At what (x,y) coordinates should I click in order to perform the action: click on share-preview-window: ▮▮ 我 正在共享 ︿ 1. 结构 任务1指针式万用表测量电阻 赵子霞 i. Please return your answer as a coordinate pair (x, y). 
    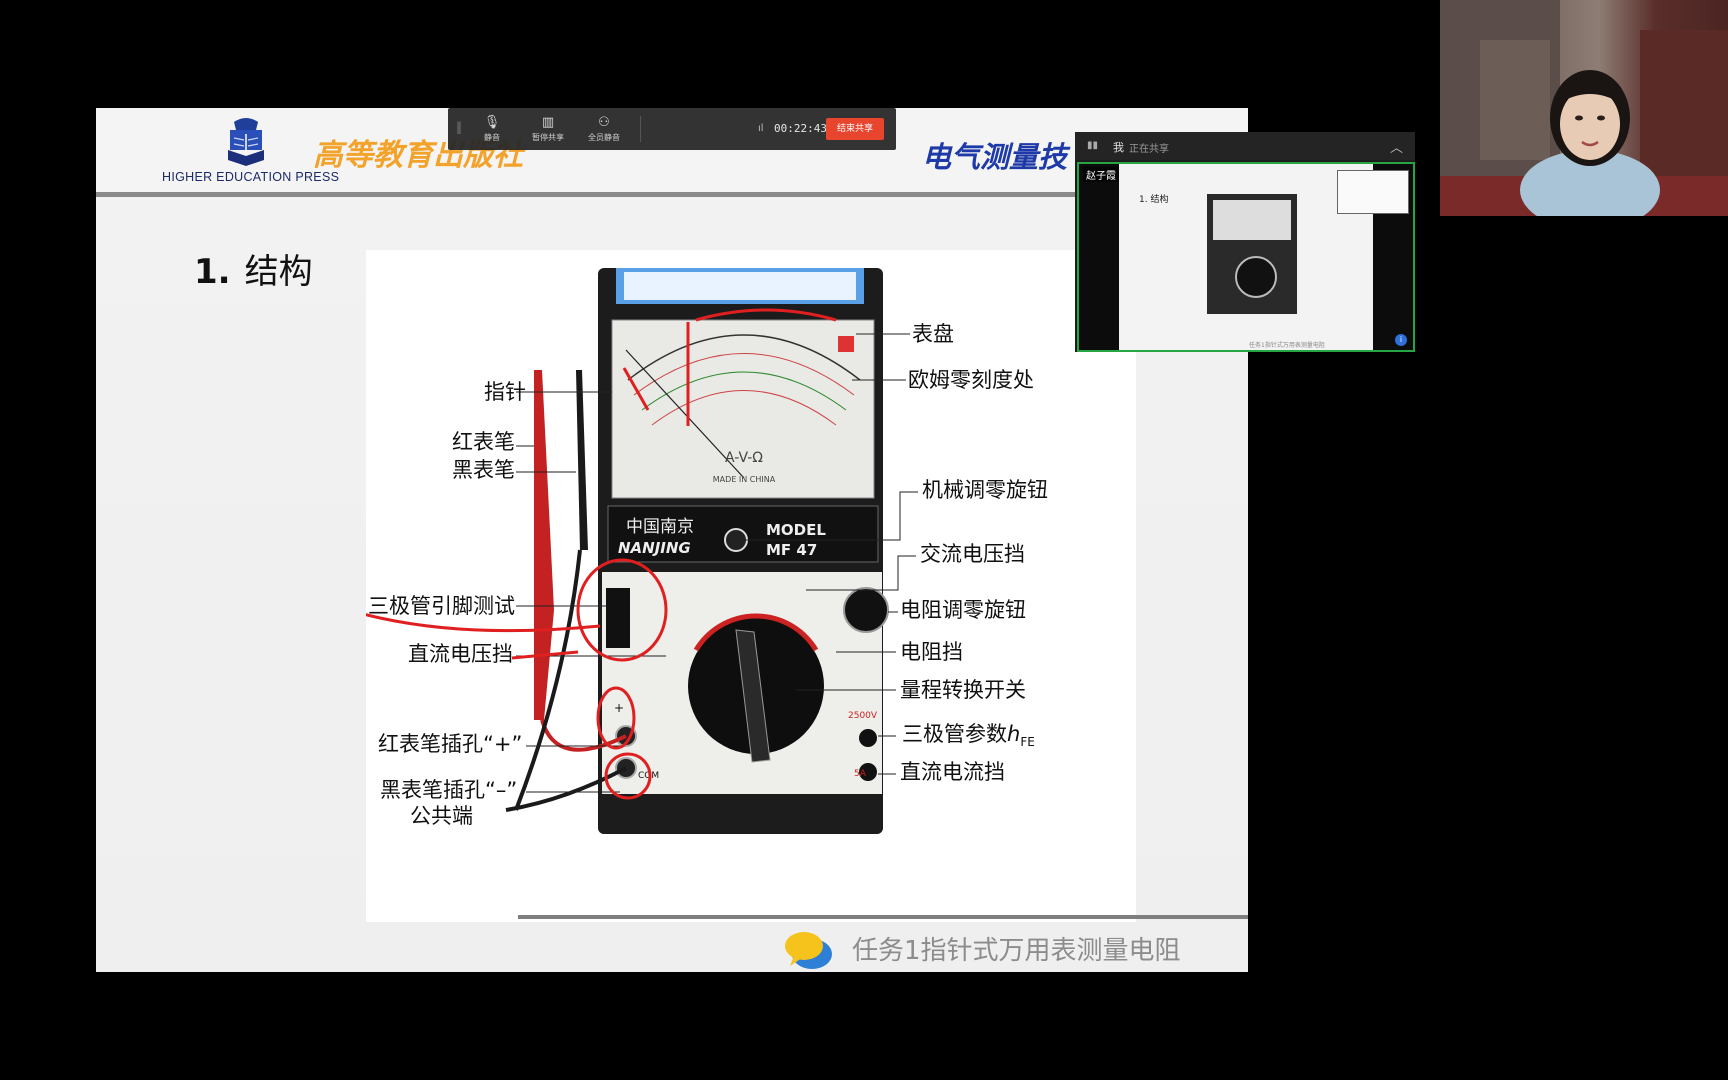
    Looking at the image, I should click on (1245, 242).